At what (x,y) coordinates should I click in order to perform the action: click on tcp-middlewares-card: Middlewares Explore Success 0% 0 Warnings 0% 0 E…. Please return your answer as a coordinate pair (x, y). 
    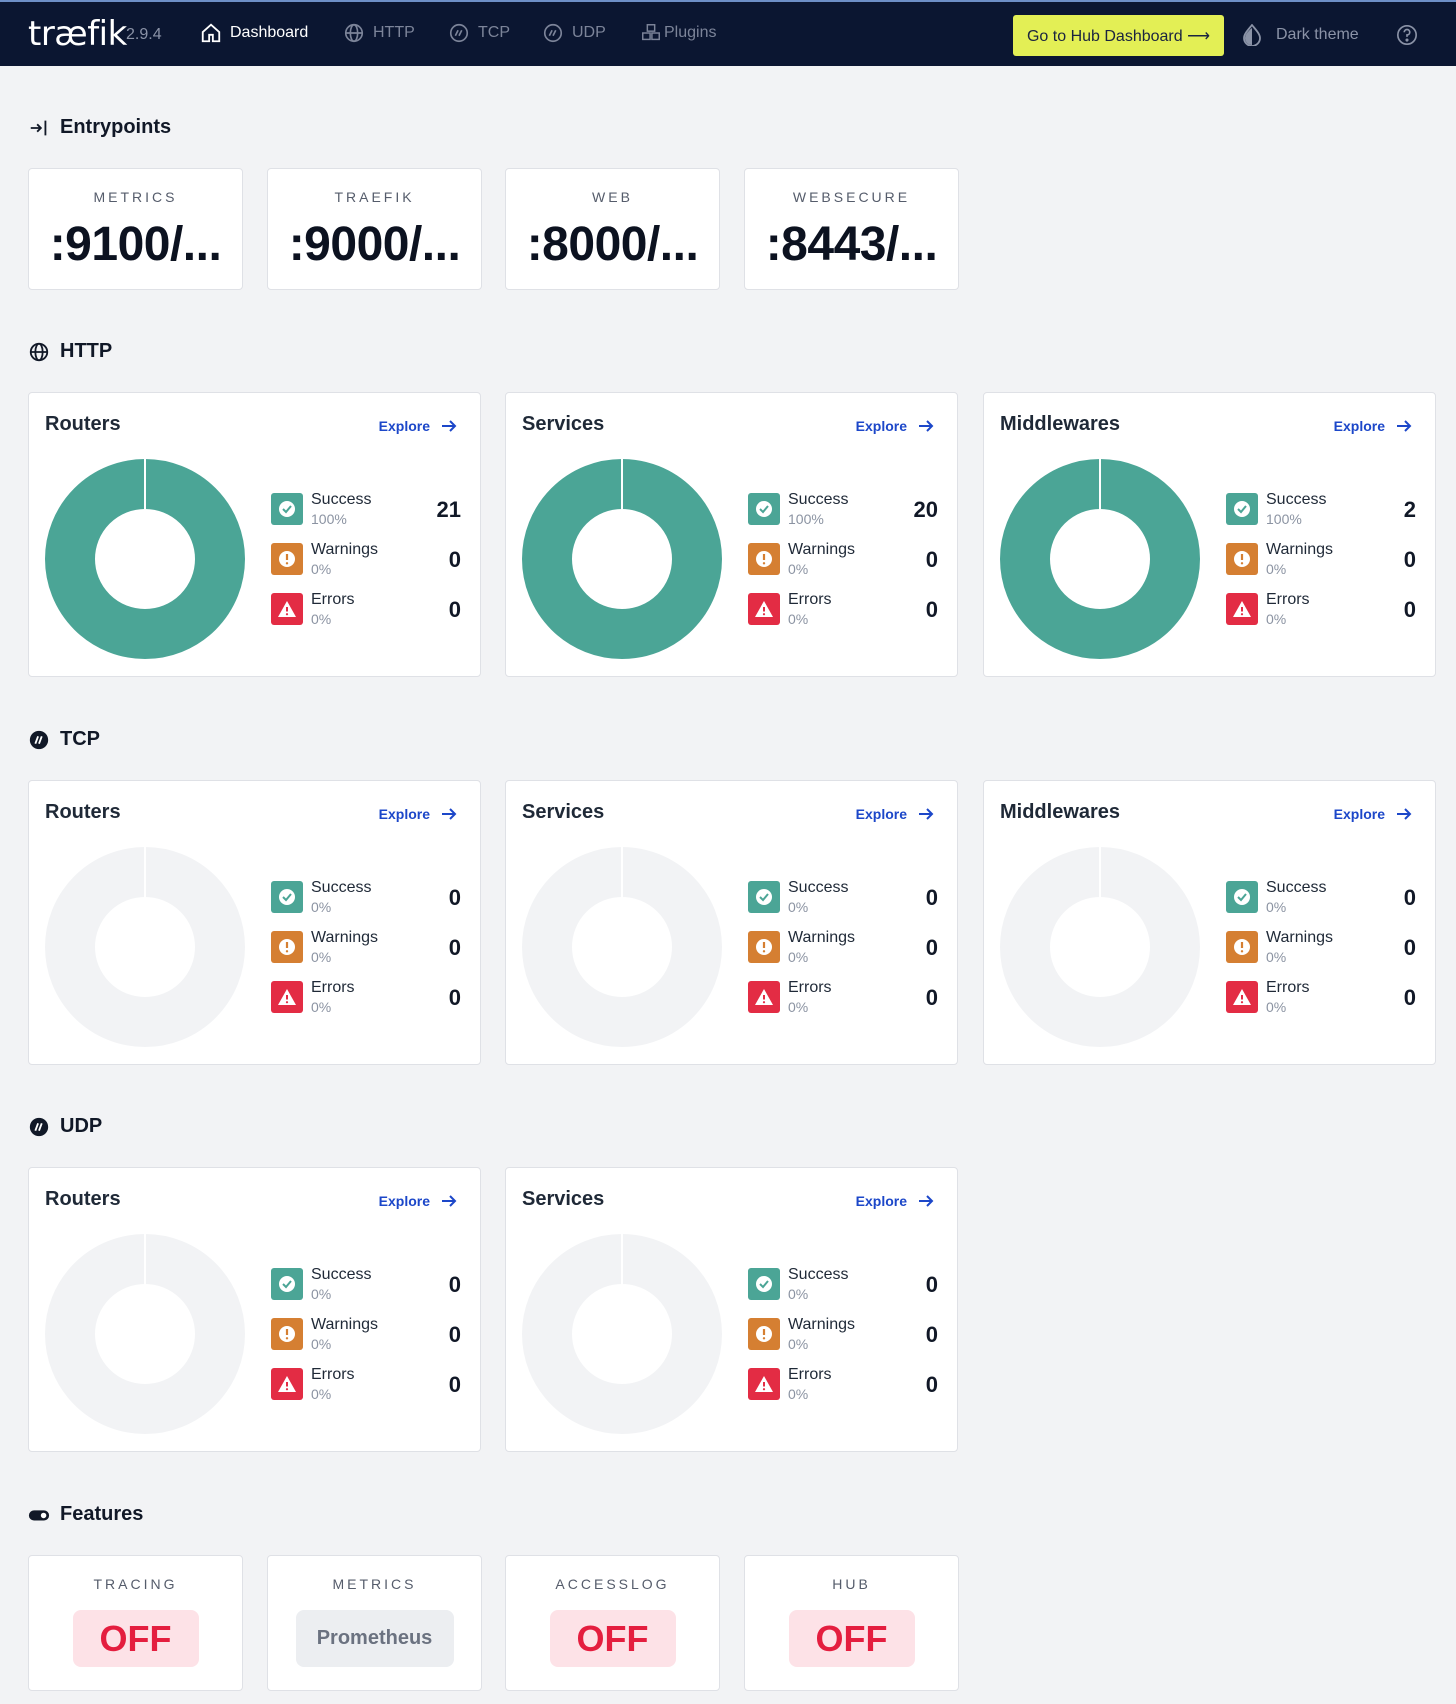
    Looking at the image, I should click on (1209, 922).